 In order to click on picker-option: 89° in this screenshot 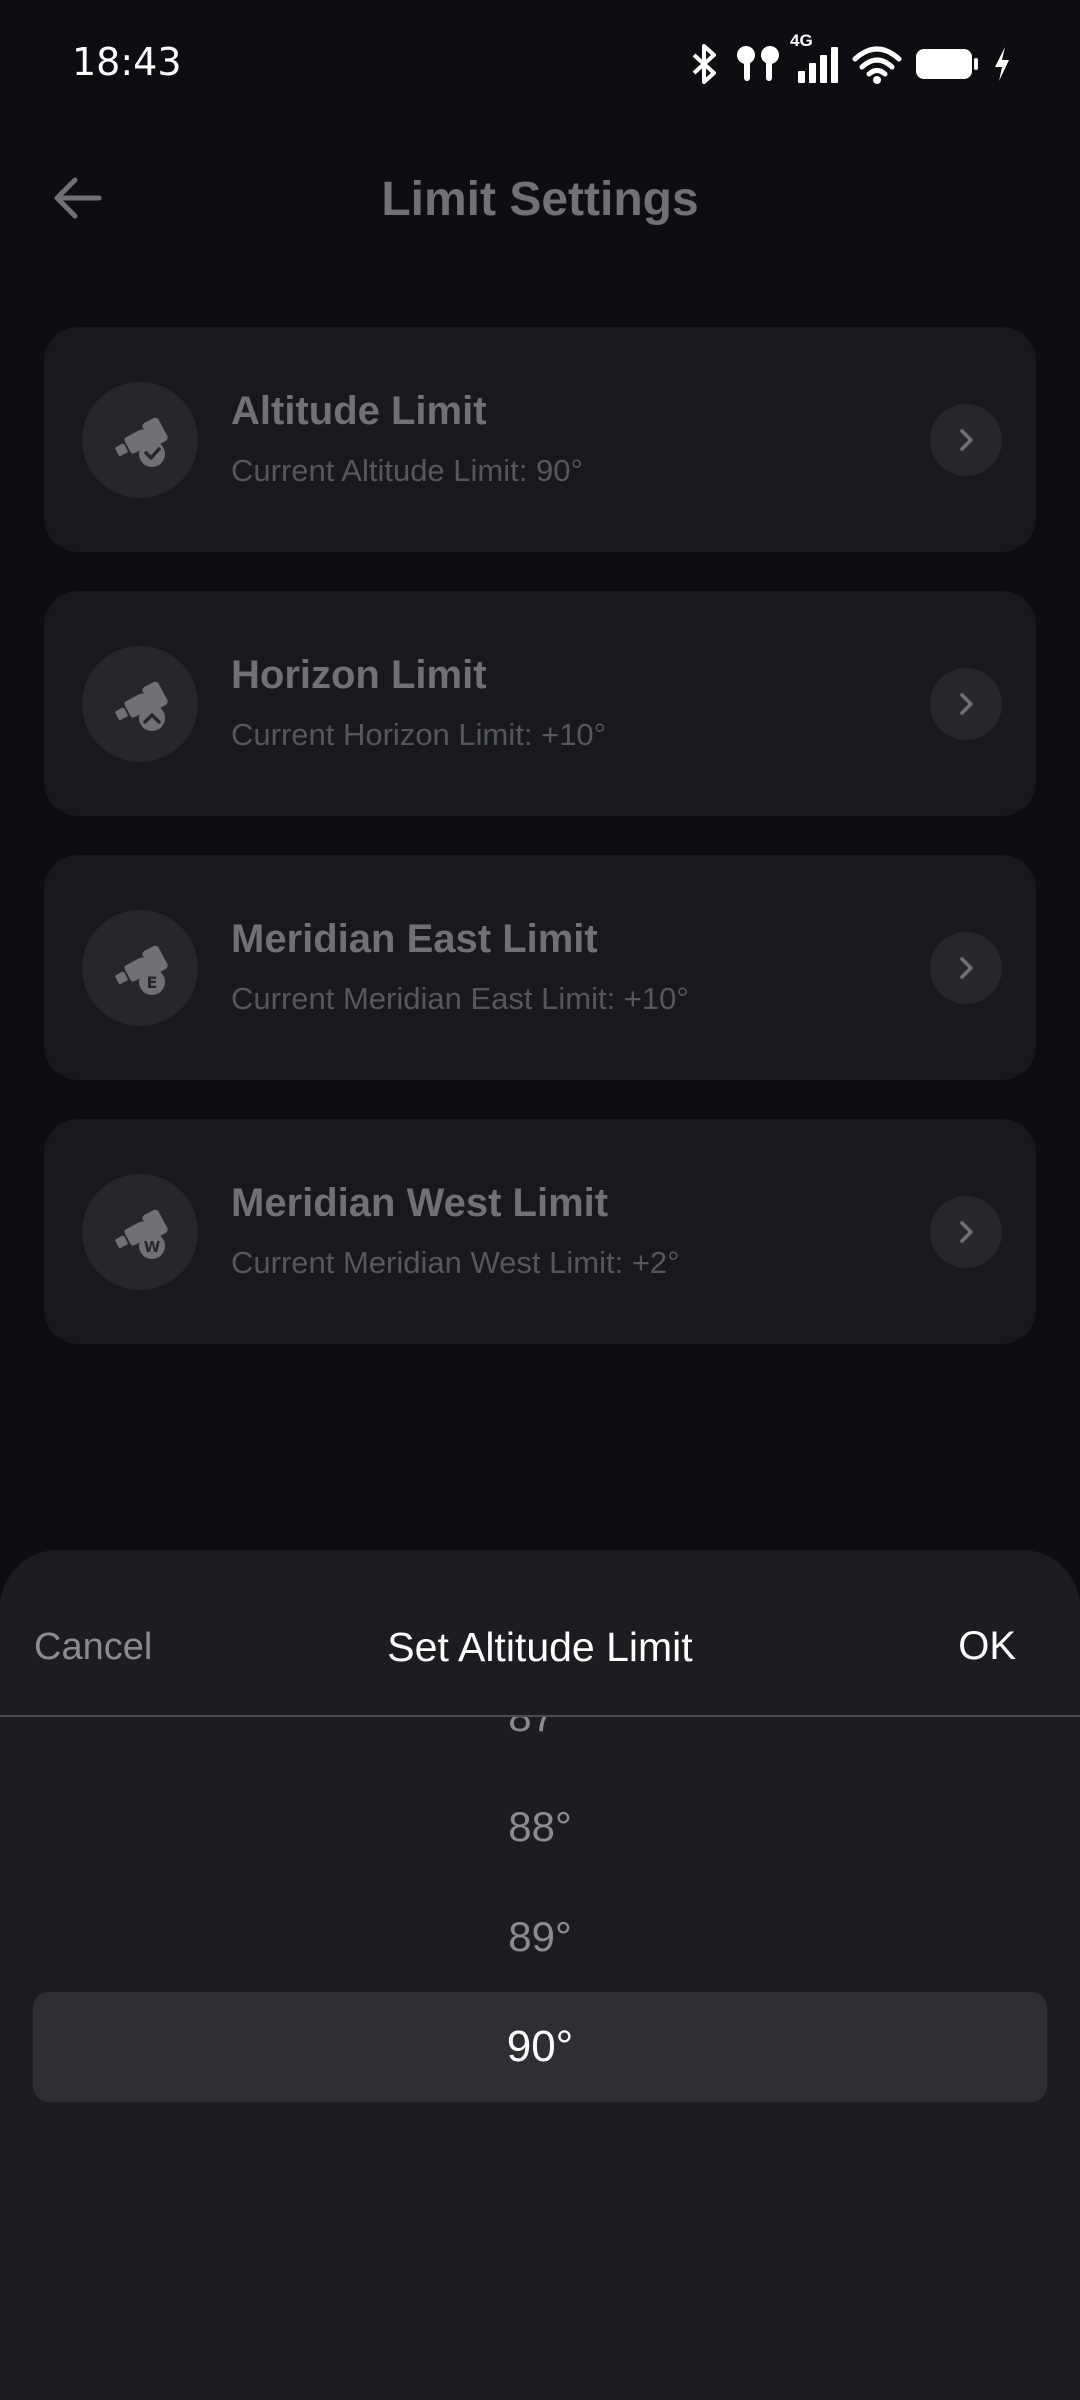, I will do `click(540, 1937)`.